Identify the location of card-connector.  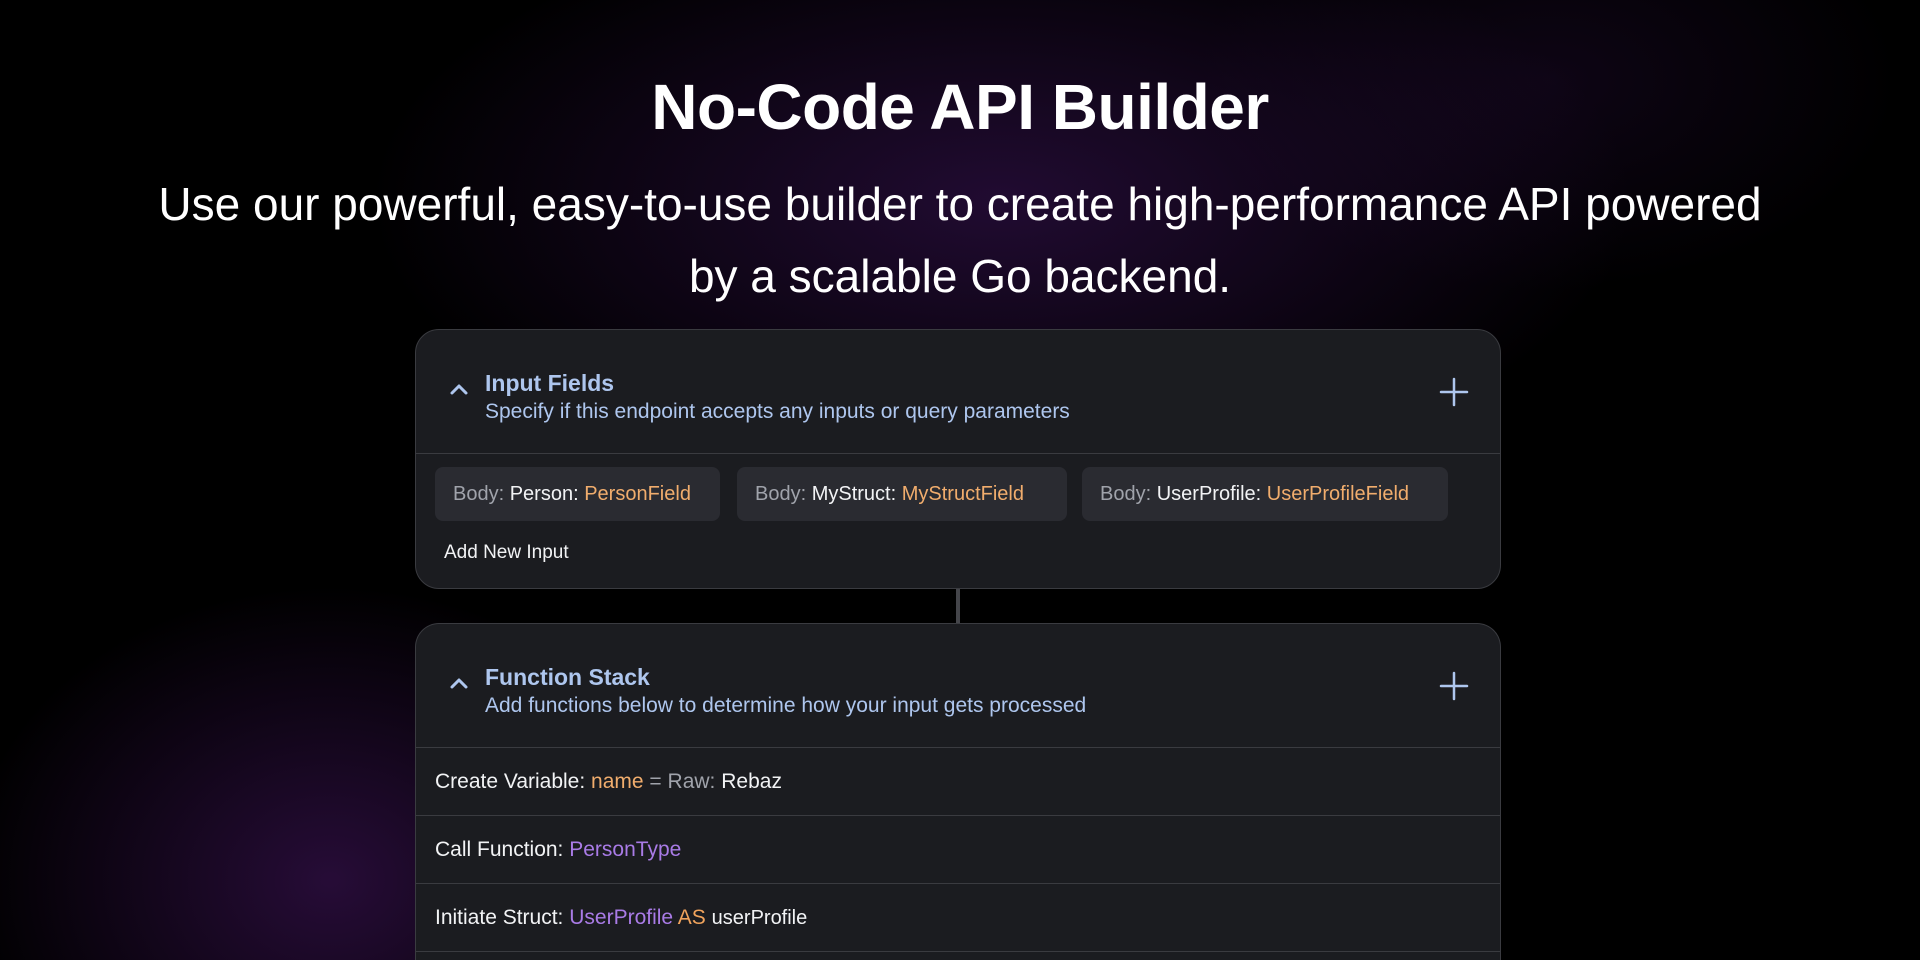
(958, 606).